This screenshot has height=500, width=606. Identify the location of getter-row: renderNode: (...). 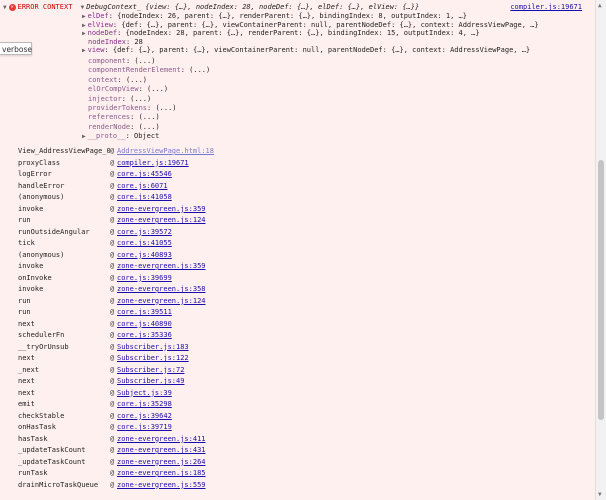
(124, 127).